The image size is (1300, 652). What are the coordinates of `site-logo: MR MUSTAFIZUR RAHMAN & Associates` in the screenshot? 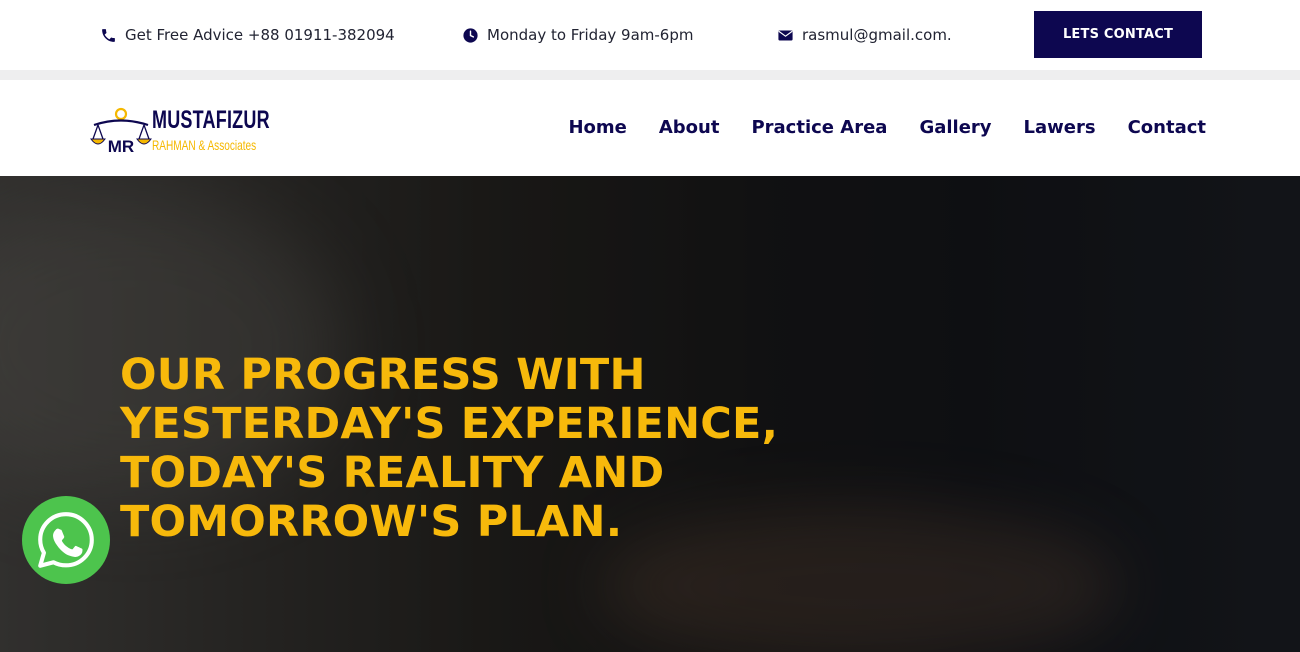 It's located at (181, 130).